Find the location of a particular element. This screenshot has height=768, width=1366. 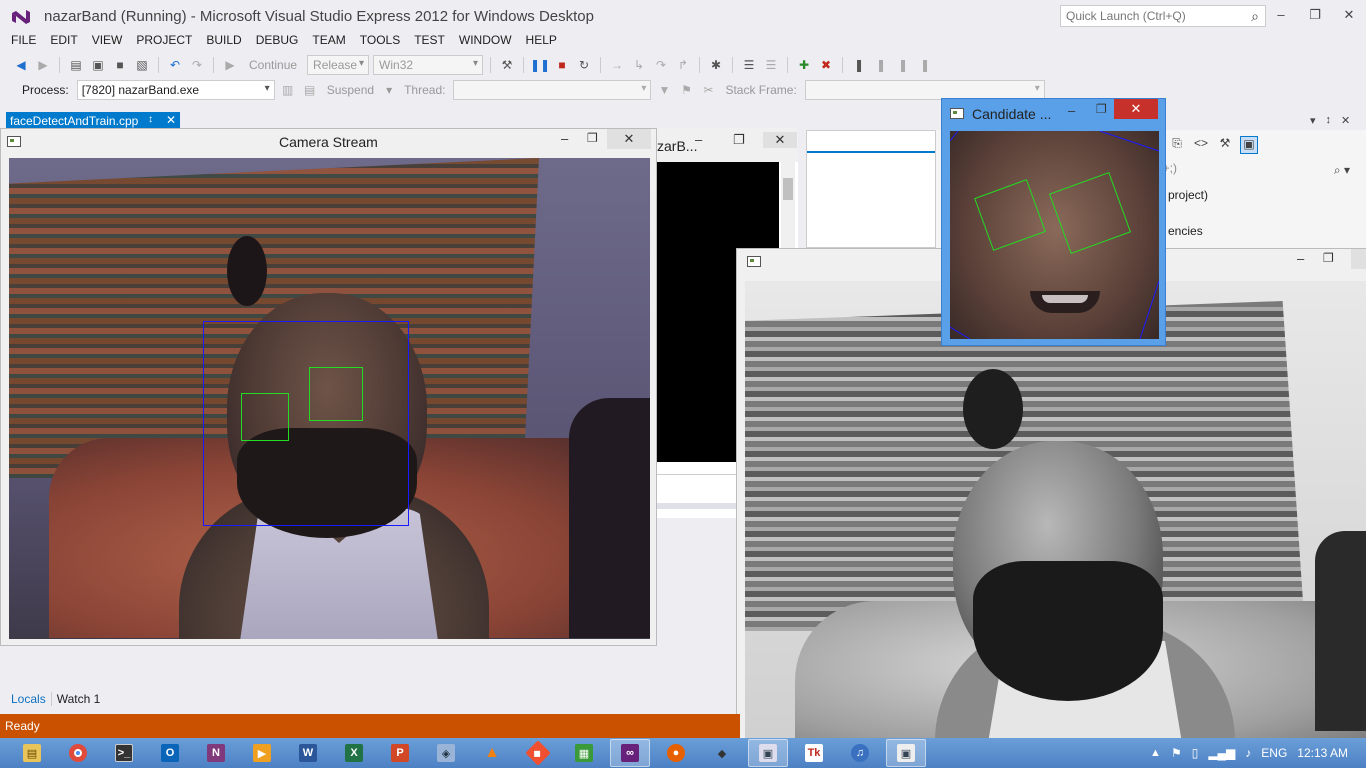

stop-debugging-icon: ■ is located at coordinates (562, 65).